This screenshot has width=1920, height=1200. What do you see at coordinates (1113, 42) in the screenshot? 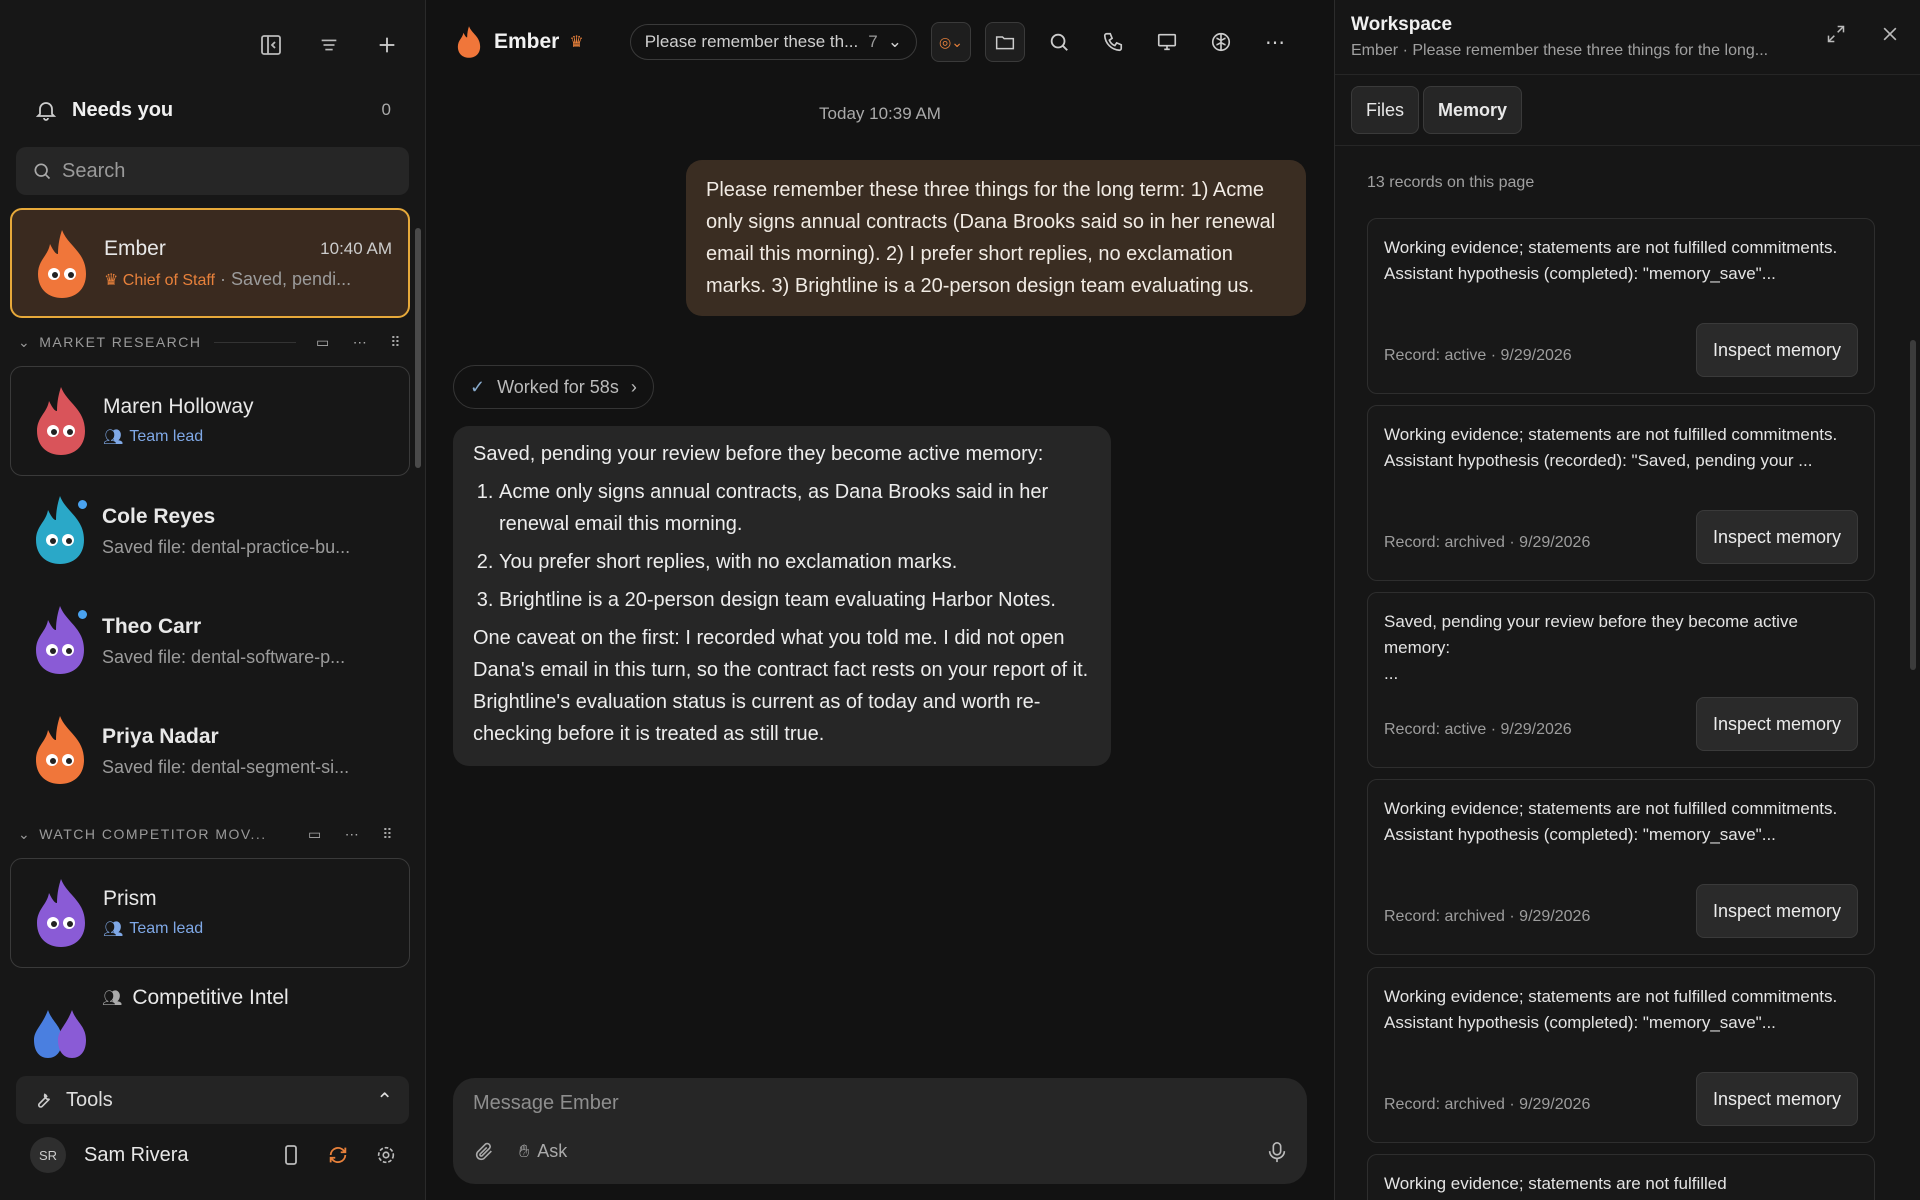
I see `phone-icon` at bounding box center [1113, 42].